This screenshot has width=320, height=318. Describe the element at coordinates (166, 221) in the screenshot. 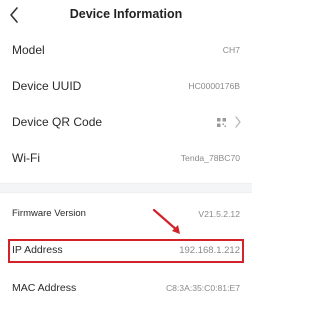

I see `annotation-arrow` at that location.